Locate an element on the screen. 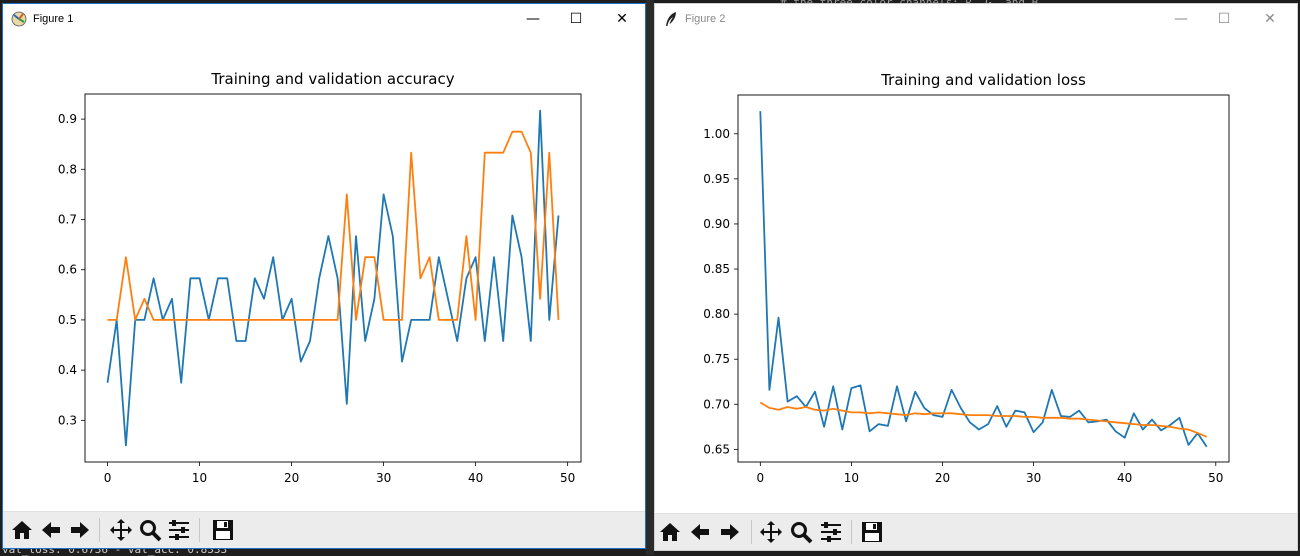  y-tick-label: 0.5 is located at coordinates (67, 320).